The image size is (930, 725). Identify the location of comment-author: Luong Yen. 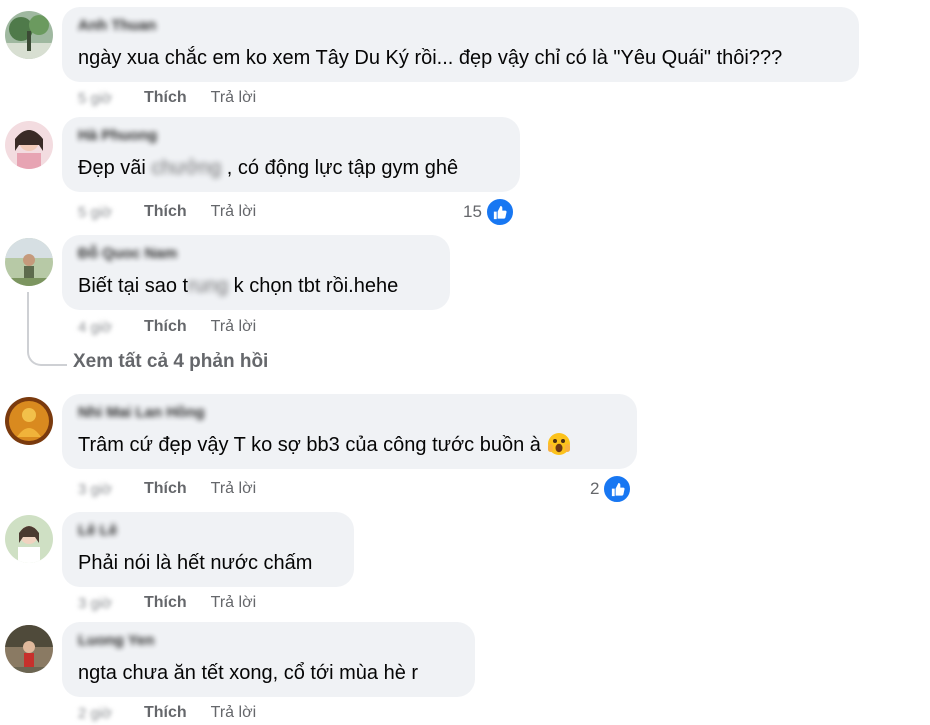
(116, 641).